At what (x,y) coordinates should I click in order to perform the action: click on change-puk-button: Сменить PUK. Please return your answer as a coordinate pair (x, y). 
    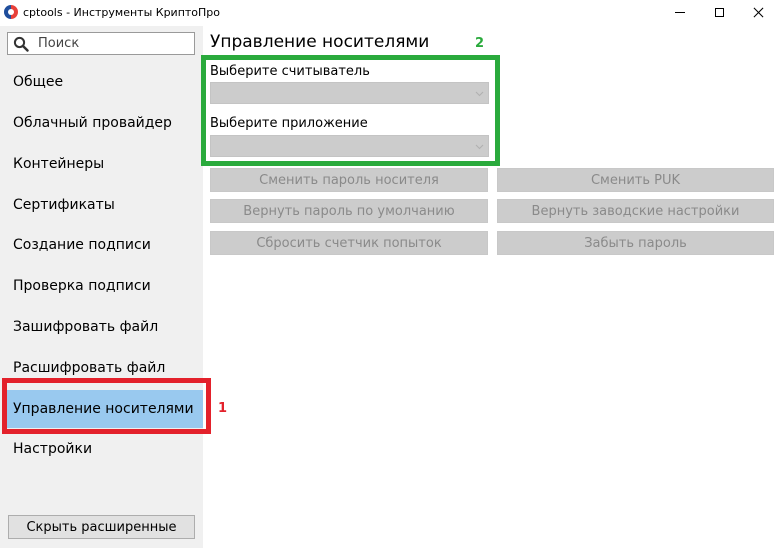
    Looking at the image, I should click on (635, 180).